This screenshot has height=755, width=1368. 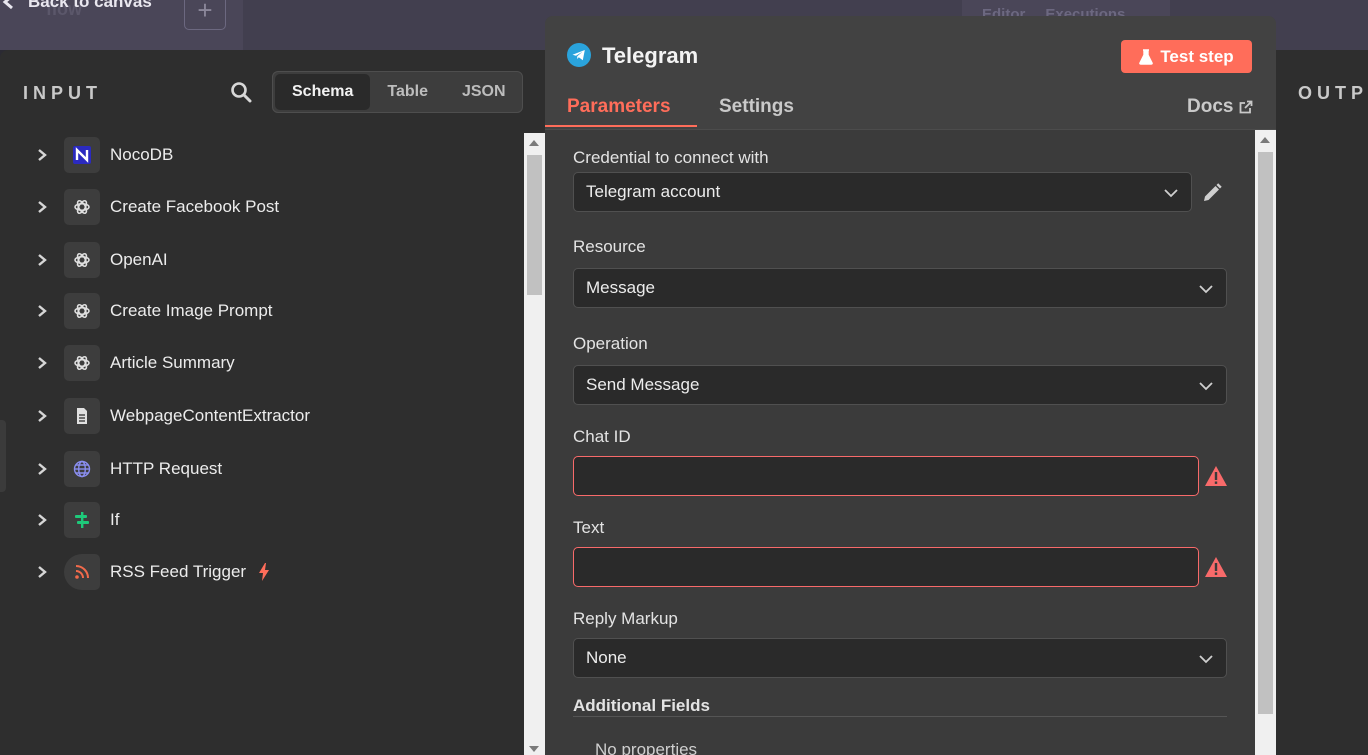 I want to click on list-item: HTTP Request, so click(x=126, y=469).